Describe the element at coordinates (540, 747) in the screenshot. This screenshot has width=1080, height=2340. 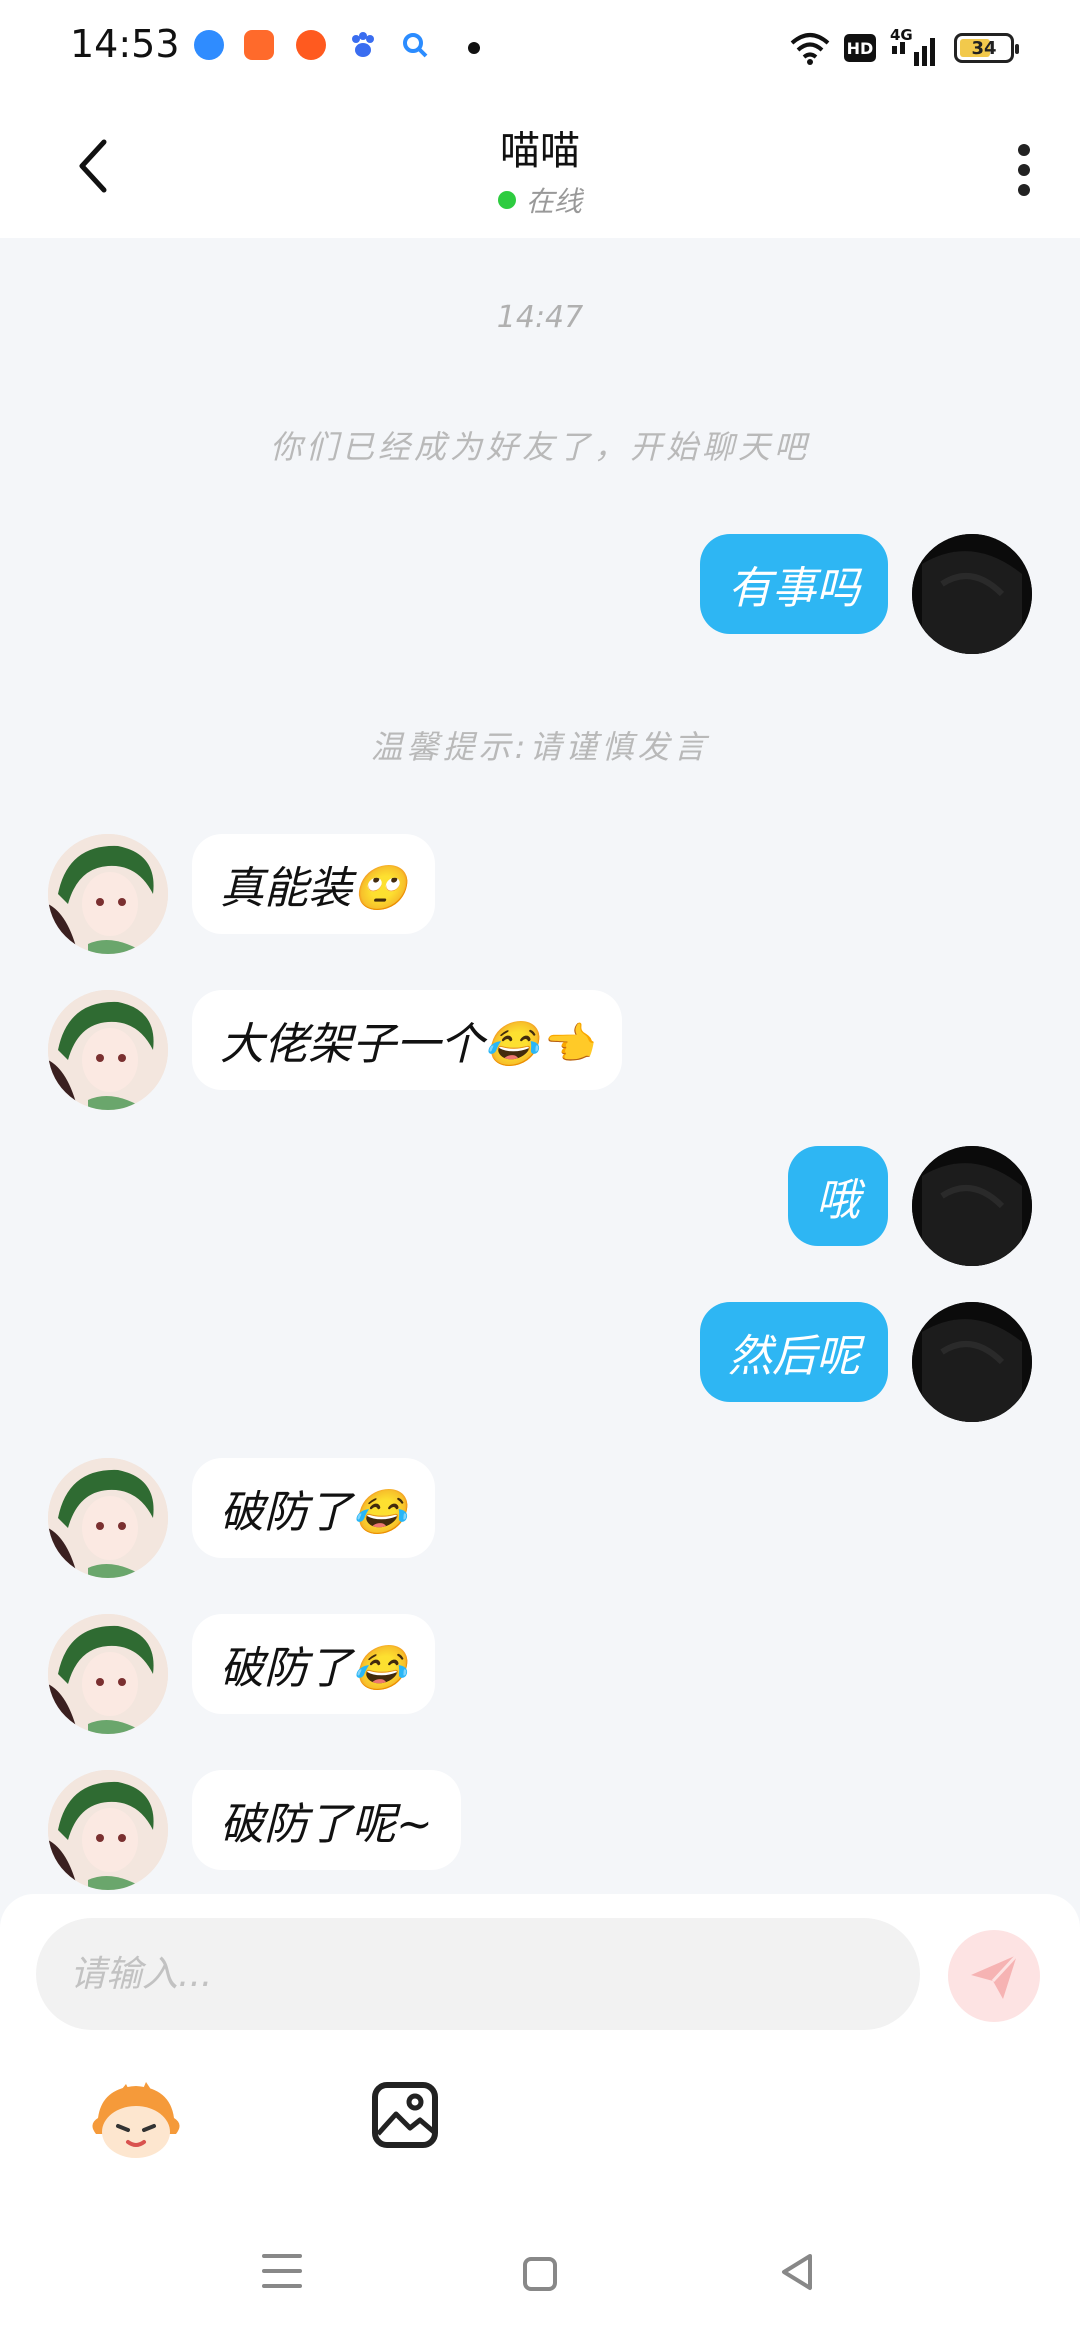
I see `warning-notice: 温馨提示:请谨慎发言` at that location.